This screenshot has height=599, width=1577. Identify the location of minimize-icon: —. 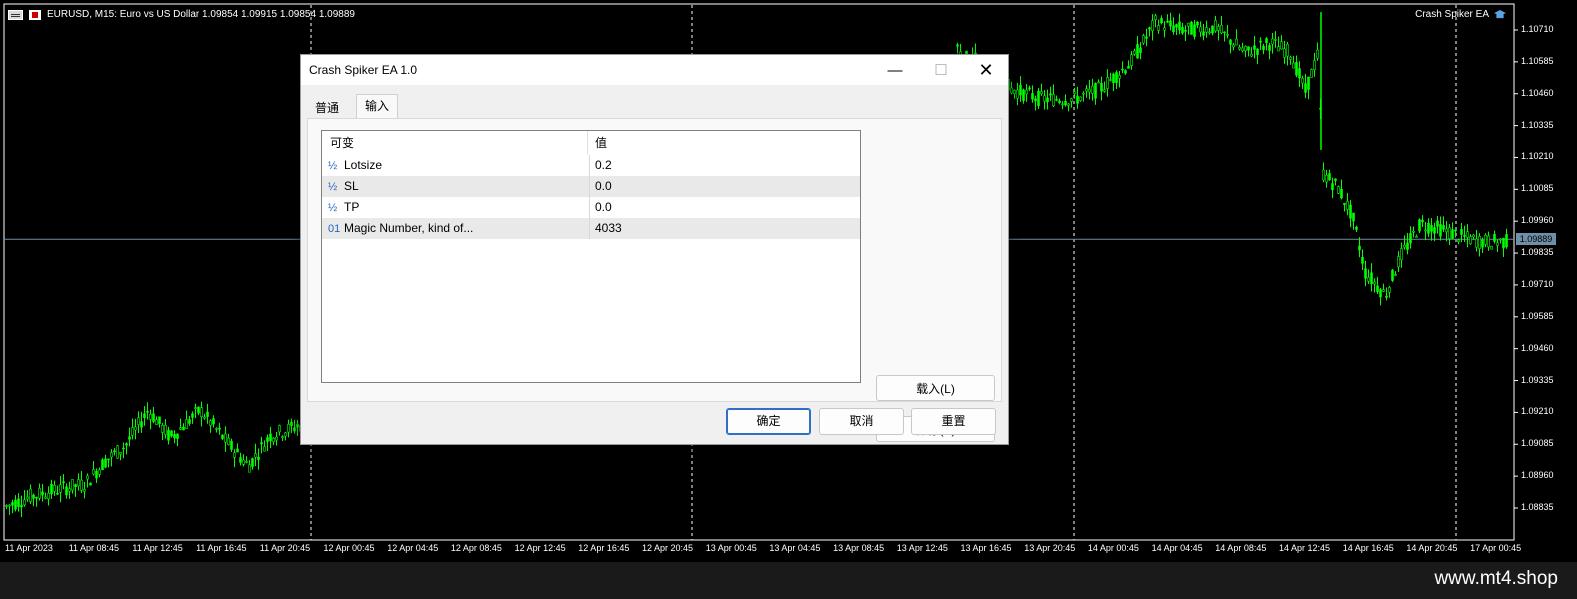
(895, 70).